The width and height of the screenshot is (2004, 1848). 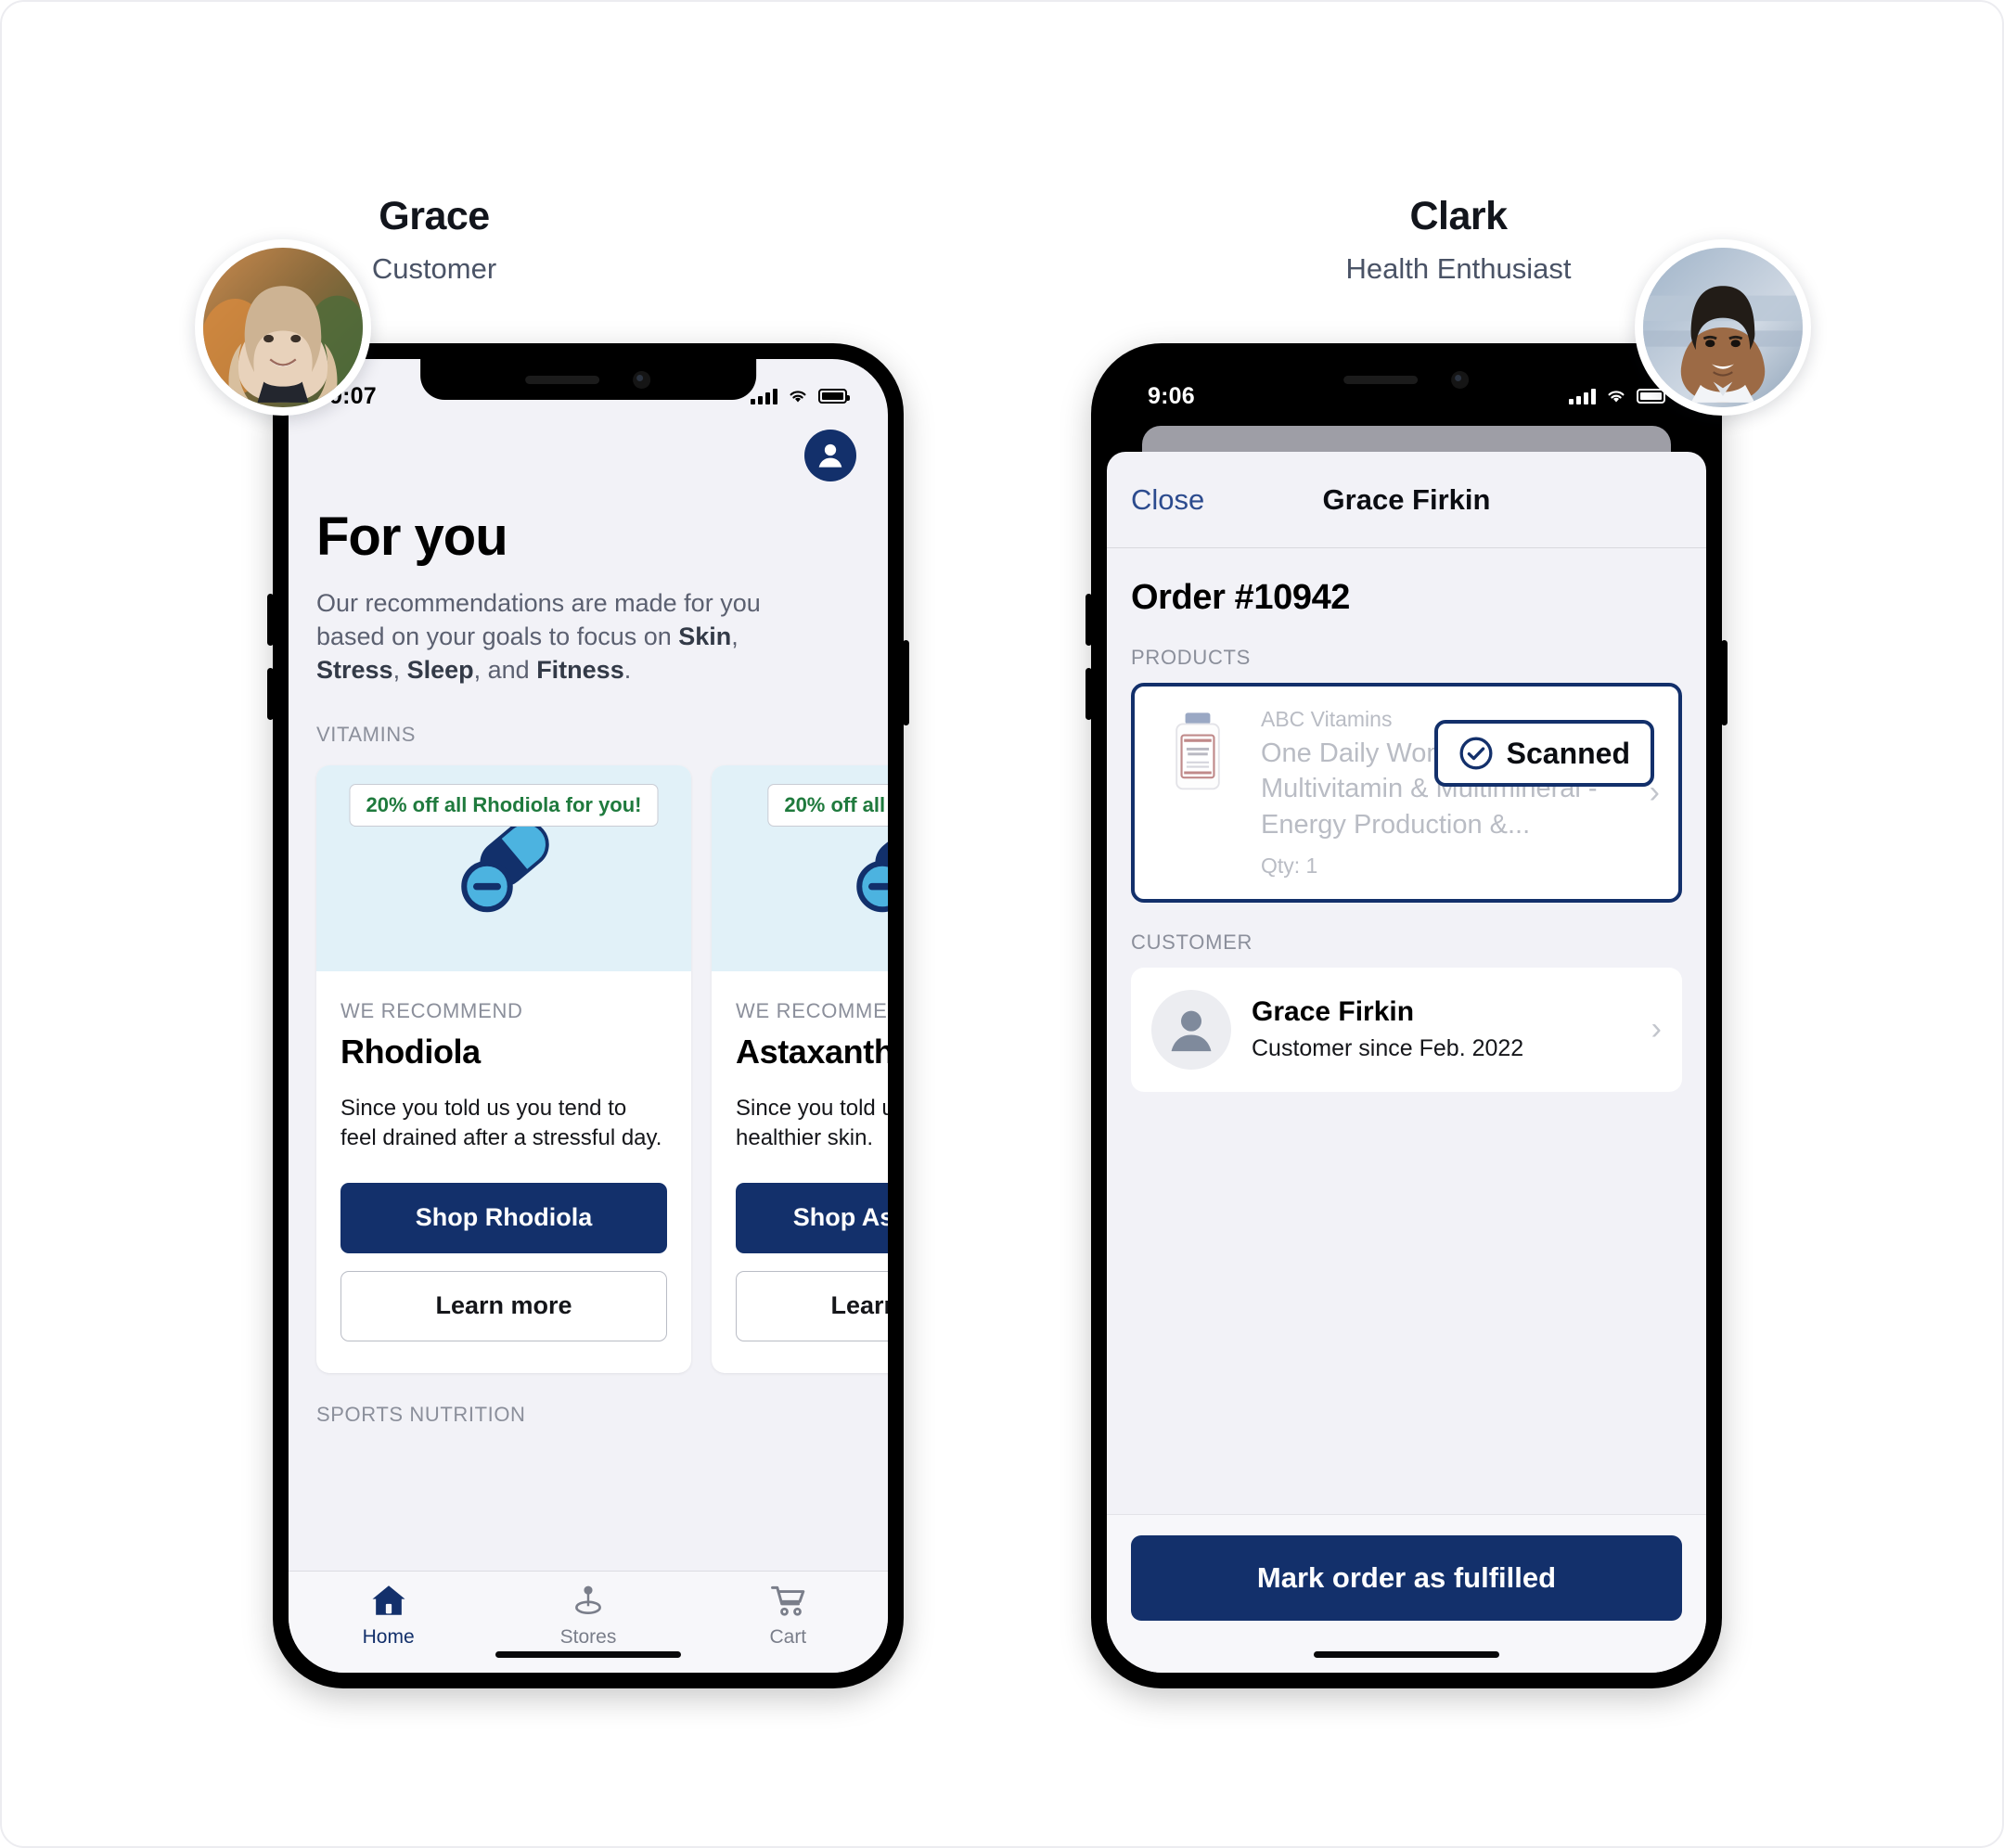 I want to click on account-circle-icon, so click(x=830, y=455).